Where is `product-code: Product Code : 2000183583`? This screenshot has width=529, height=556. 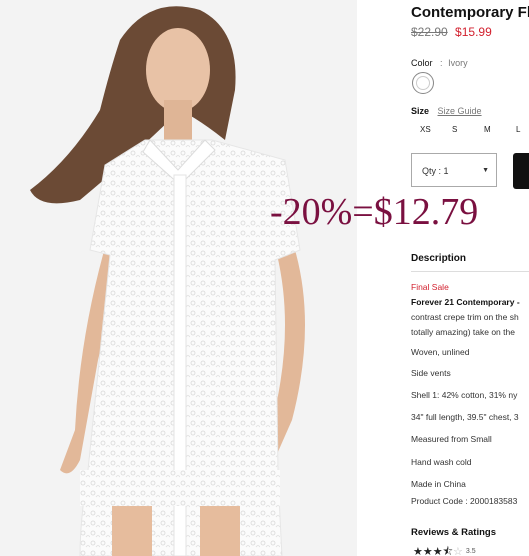
product-code: Product Code : 2000183583 is located at coordinates (464, 501).